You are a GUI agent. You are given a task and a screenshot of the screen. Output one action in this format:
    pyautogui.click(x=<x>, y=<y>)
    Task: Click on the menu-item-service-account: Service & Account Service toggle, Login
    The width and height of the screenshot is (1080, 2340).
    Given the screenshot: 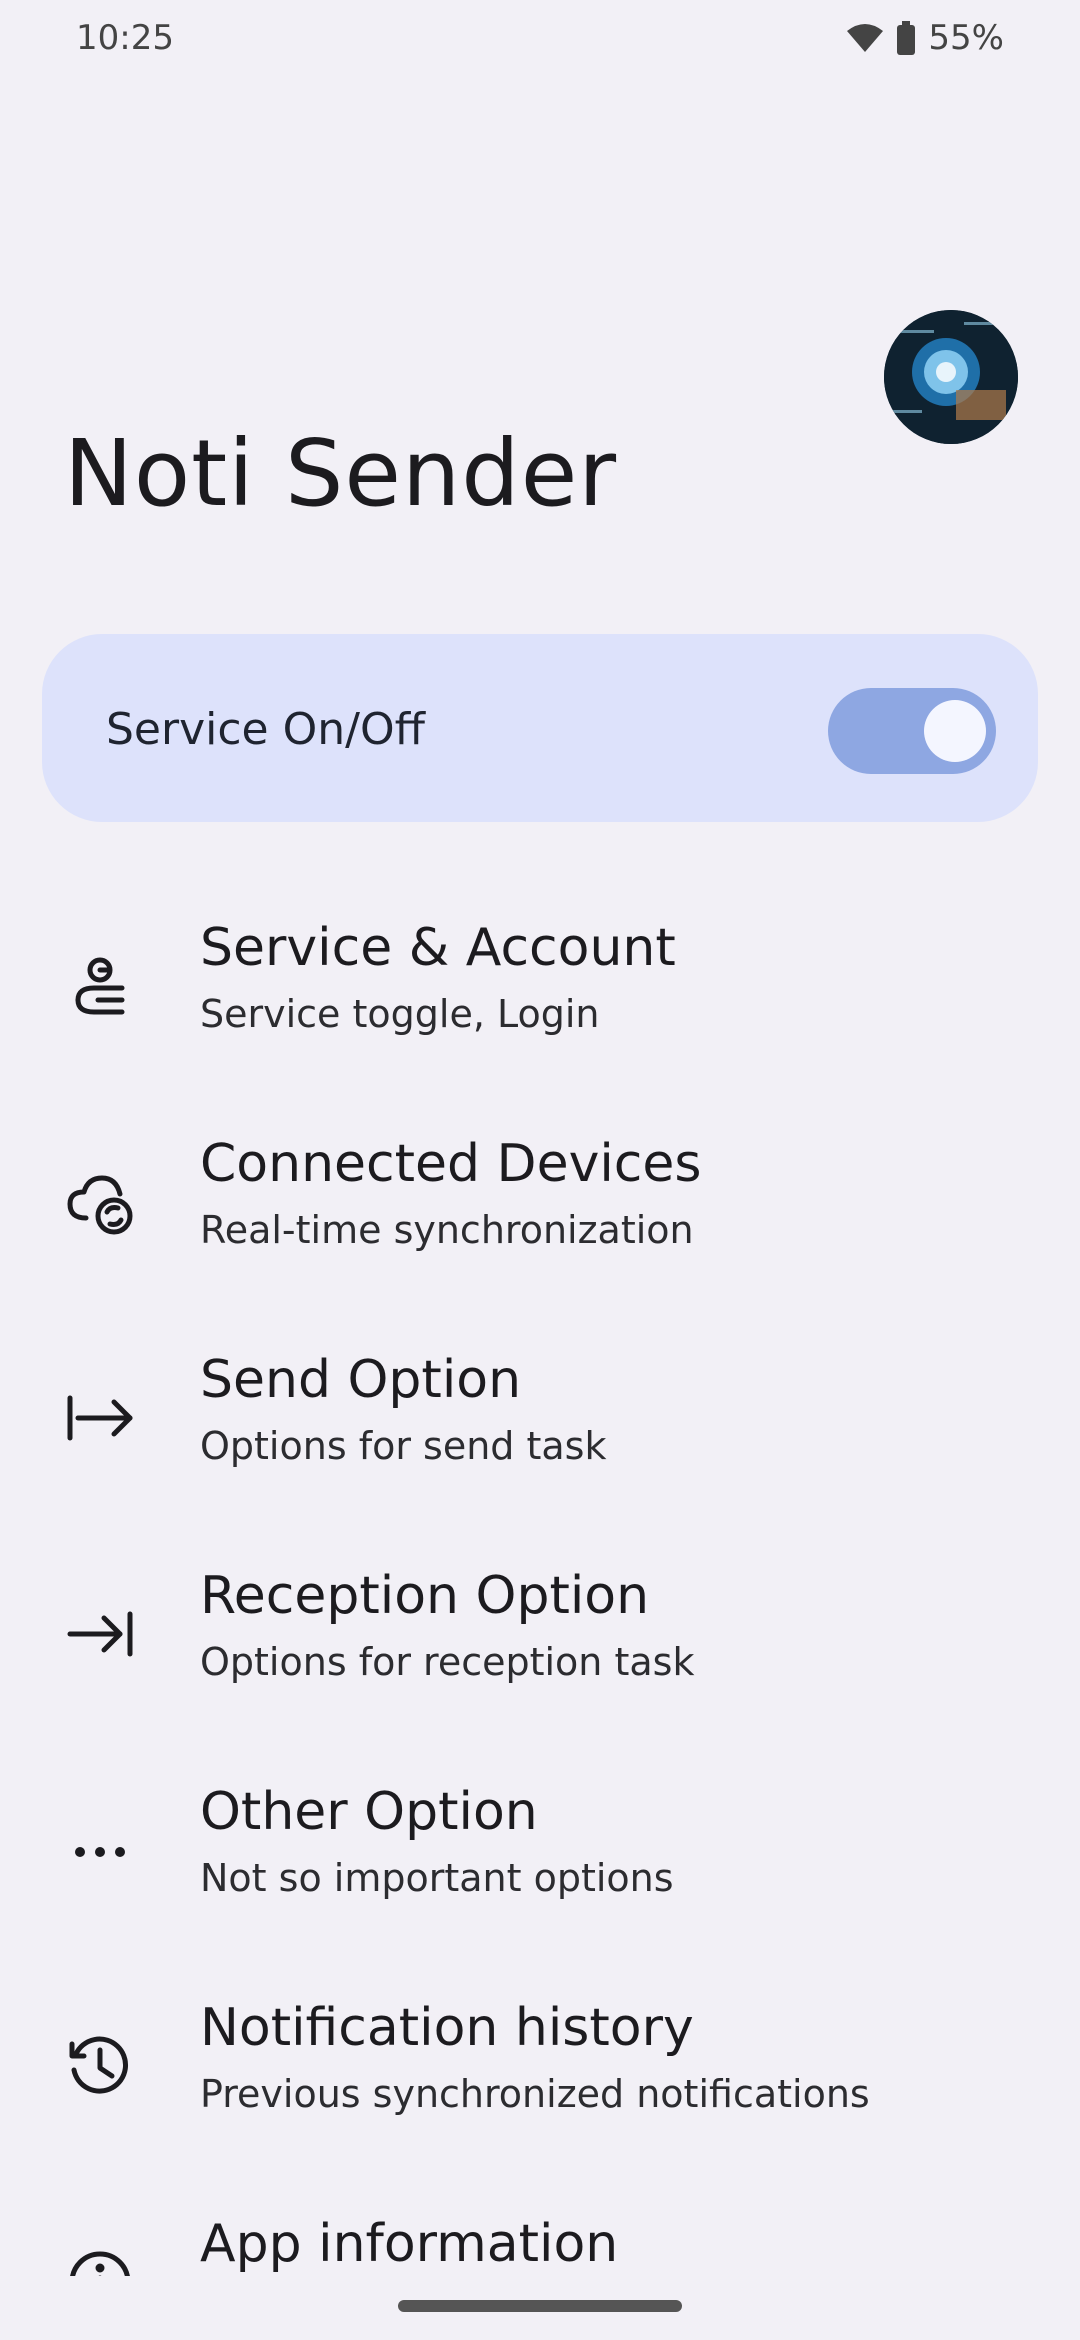 What is the action you would take?
    pyautogui.click(x=540, y=1010)
    